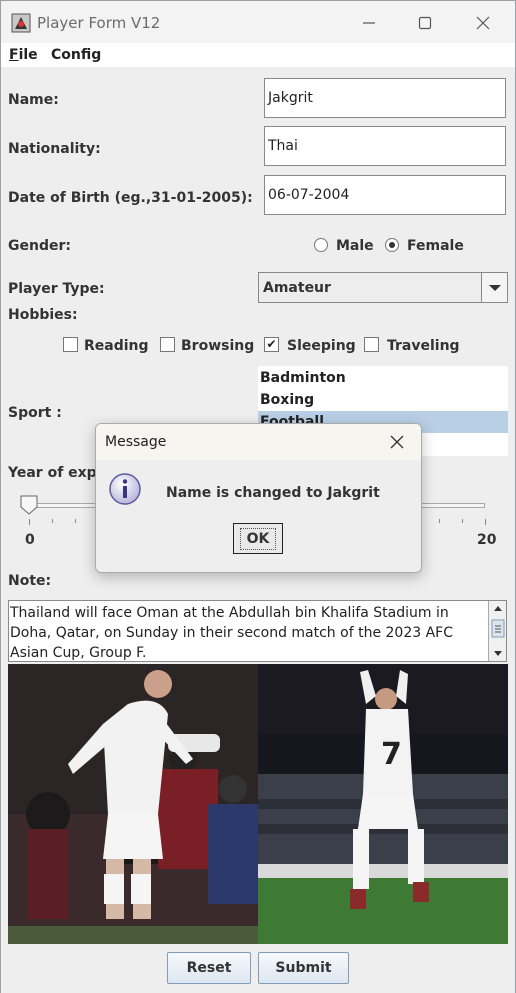  I want to click on maximize-icon, so click(425, 23).